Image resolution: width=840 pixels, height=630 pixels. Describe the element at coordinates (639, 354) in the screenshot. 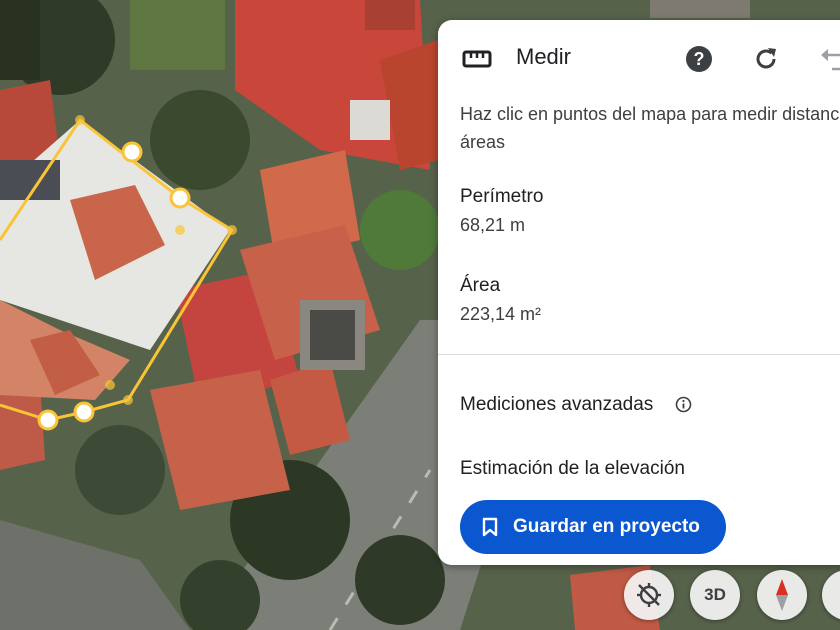

I see `divider` at that location.